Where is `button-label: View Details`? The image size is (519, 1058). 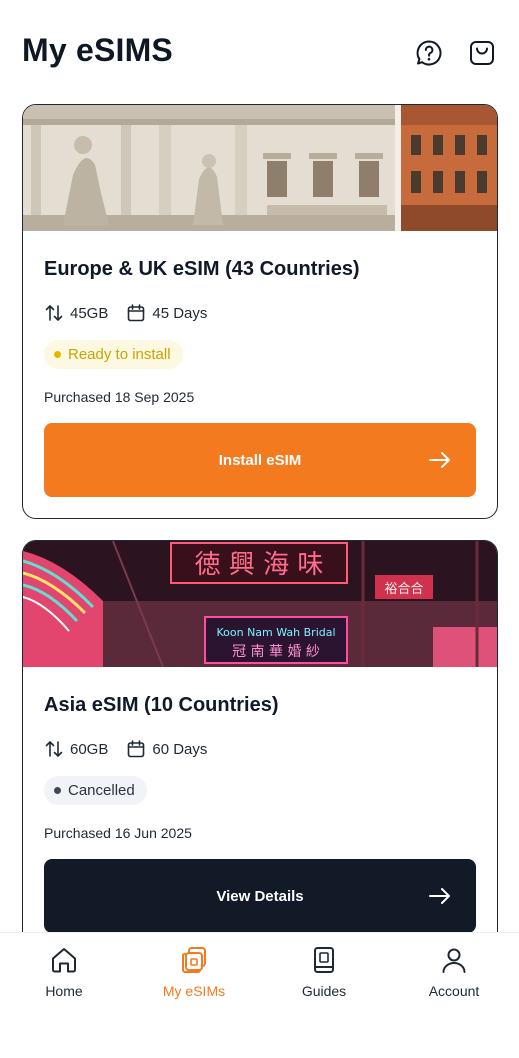 button-label: View Details is located at coordinates (260, 896).